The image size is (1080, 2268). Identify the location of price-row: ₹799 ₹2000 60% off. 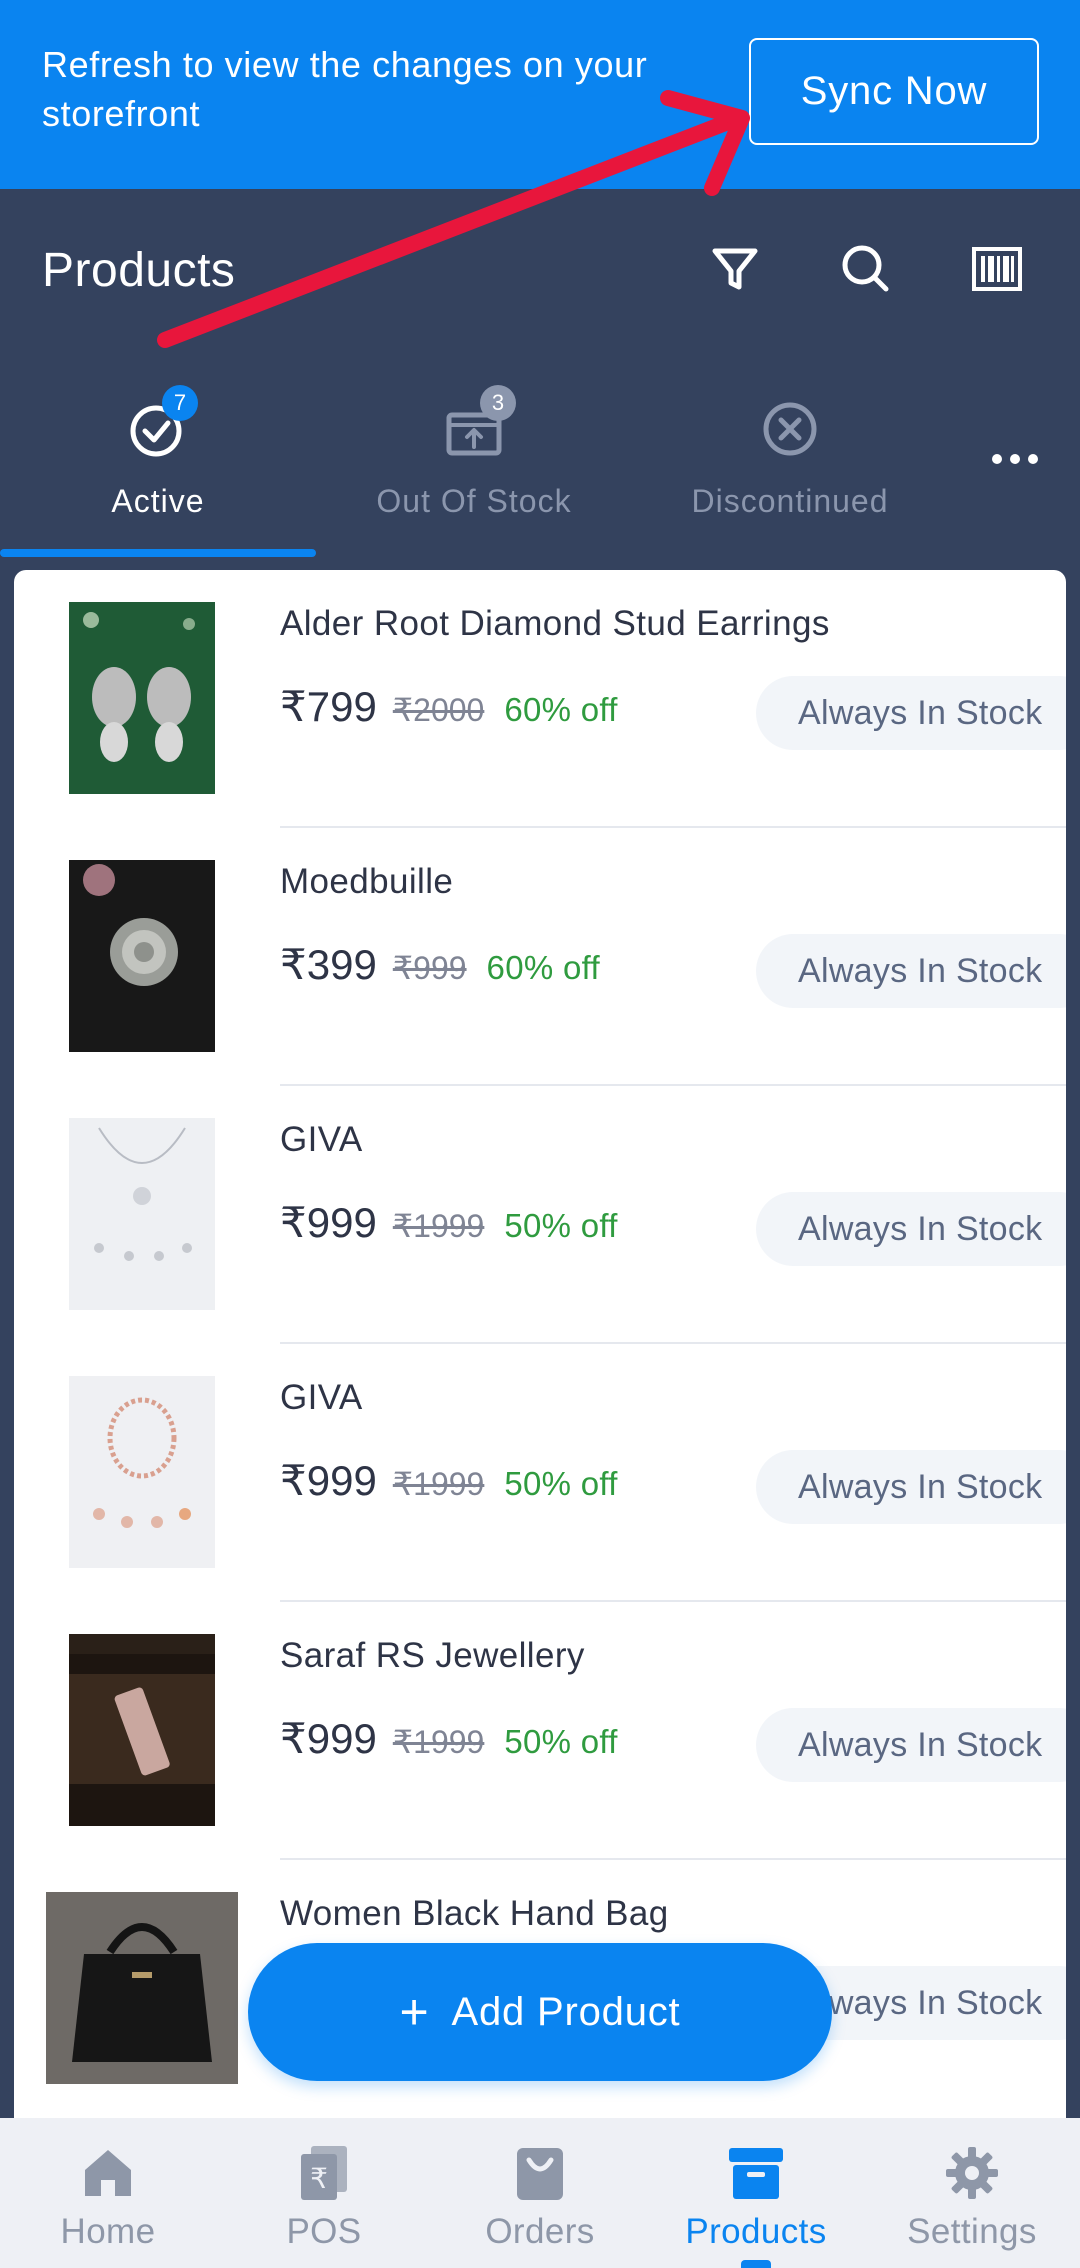
(449, 706).